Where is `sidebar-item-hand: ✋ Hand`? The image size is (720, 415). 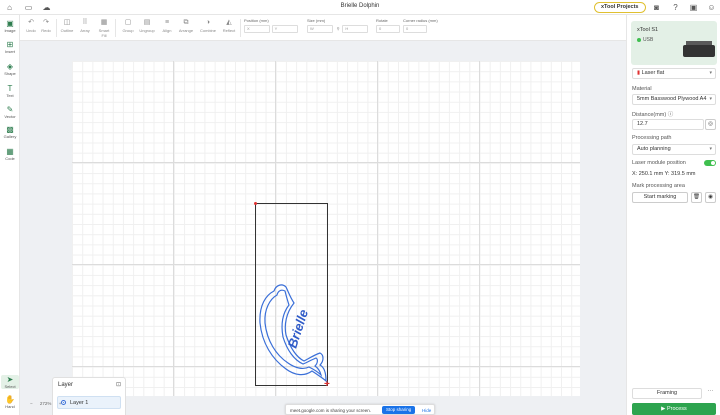
sidebar-item-hand: ✋ Hand is located at coordinates (10, 402).